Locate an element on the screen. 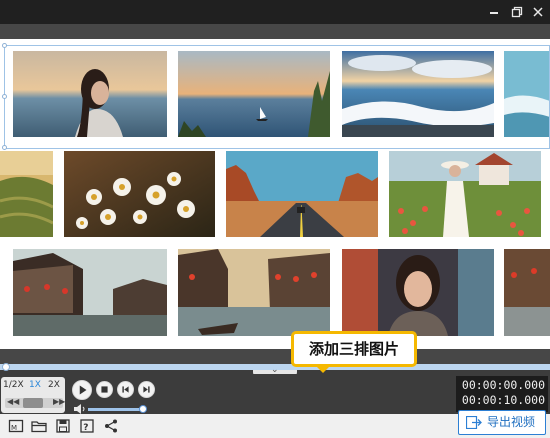 The height and width of the screenshot is (438, 550). next-frame-button is located at coordinates (146, 389).